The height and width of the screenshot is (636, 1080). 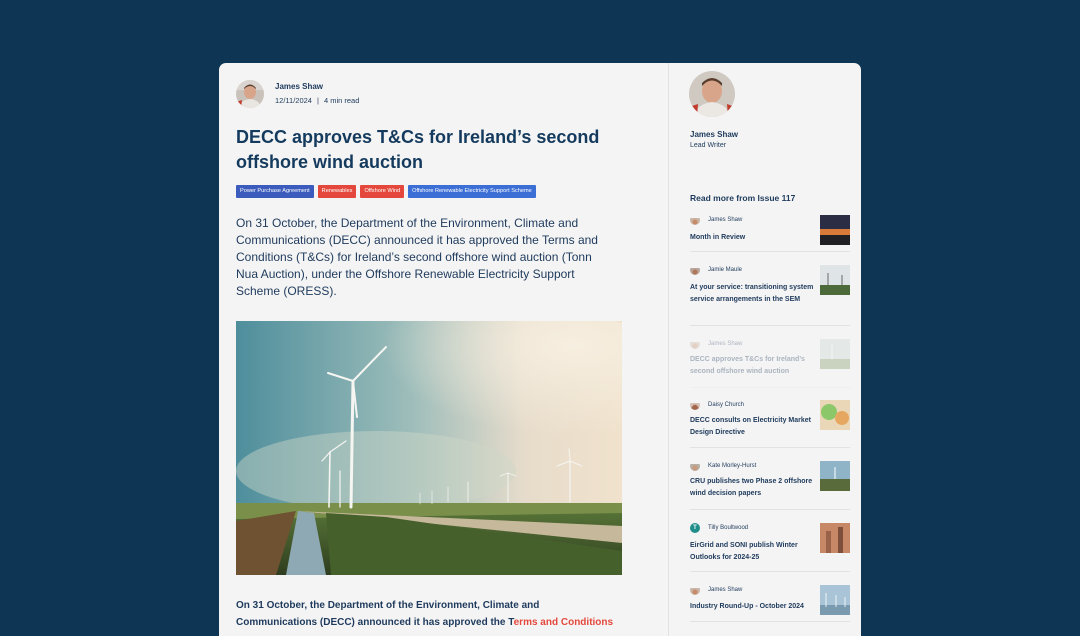 What do you see at coordinates (728, 528) in the screenshot?
I see `list-item-author: Tilly Boultwood` at bounding box center [728, 528].